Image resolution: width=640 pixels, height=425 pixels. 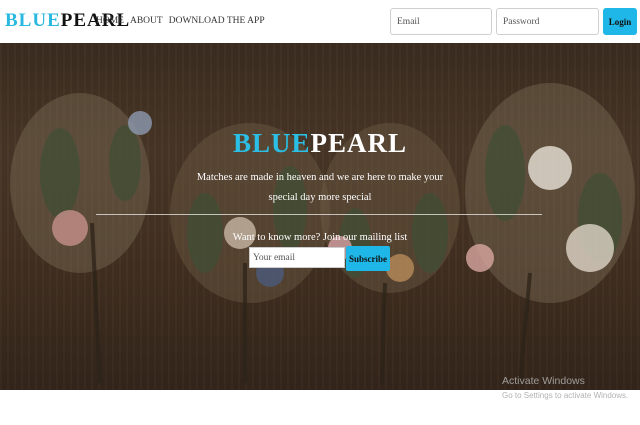 I want to click on watermark-title: Activate Windows, so click(x=543, y=381).